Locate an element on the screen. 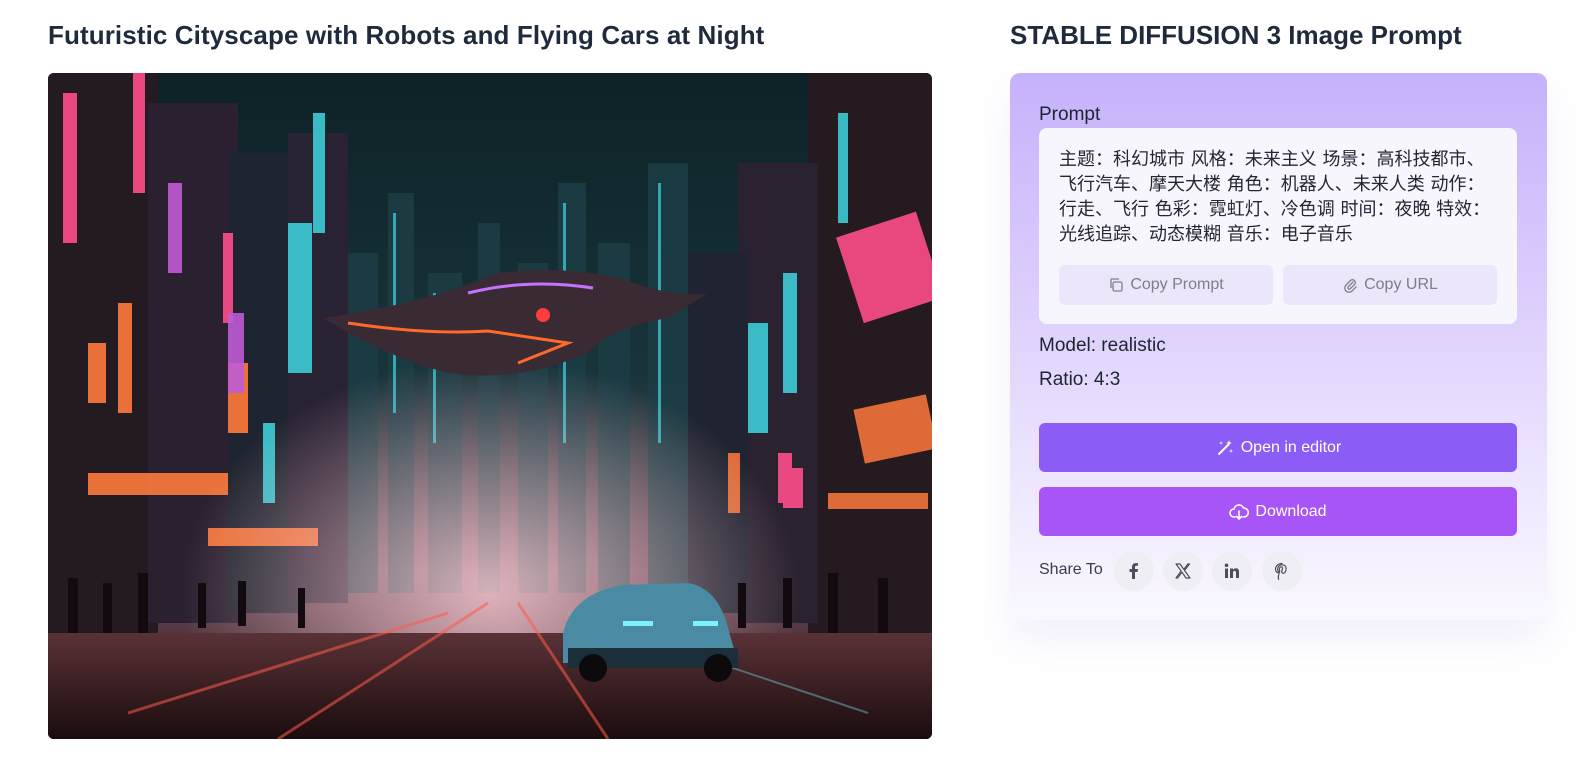 The image size is (1591, 776). share-pinterest-button is located at coordinates (1282, 571).